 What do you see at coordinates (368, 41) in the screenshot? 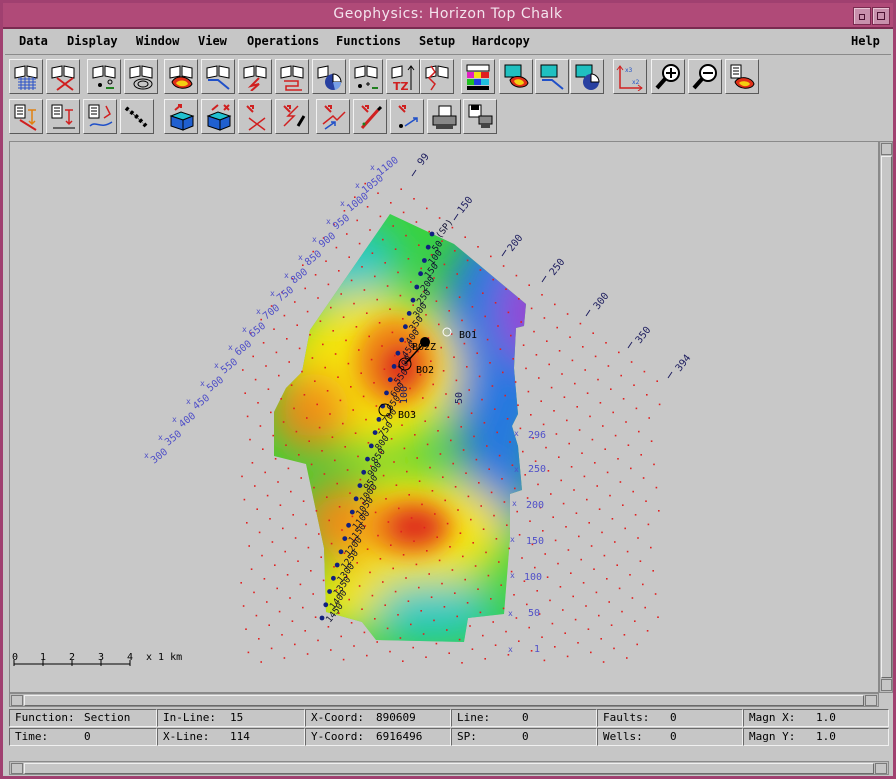
I see `menu-functions: Functions` at bounding box center [368, 41].